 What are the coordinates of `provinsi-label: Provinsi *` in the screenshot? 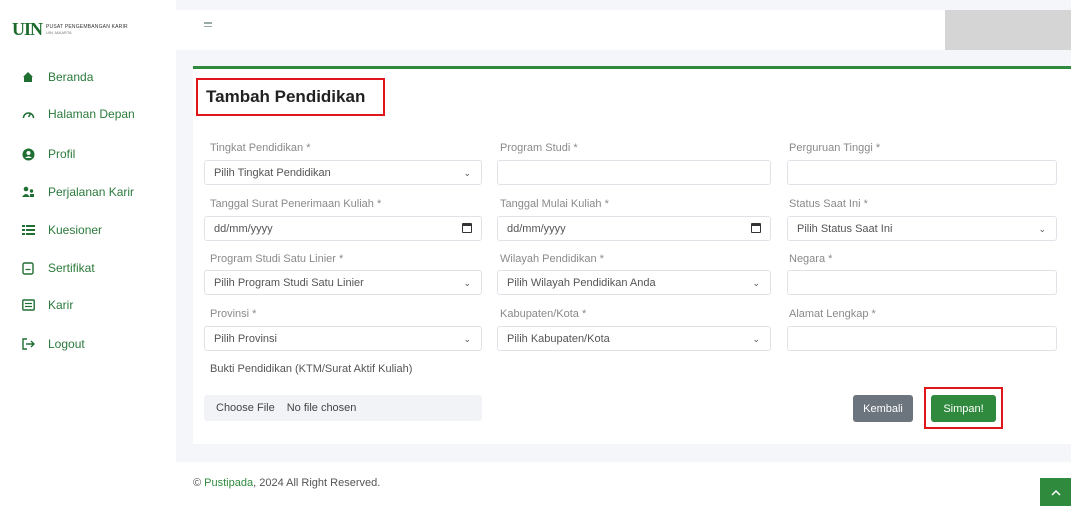 It's located at (233, 314).